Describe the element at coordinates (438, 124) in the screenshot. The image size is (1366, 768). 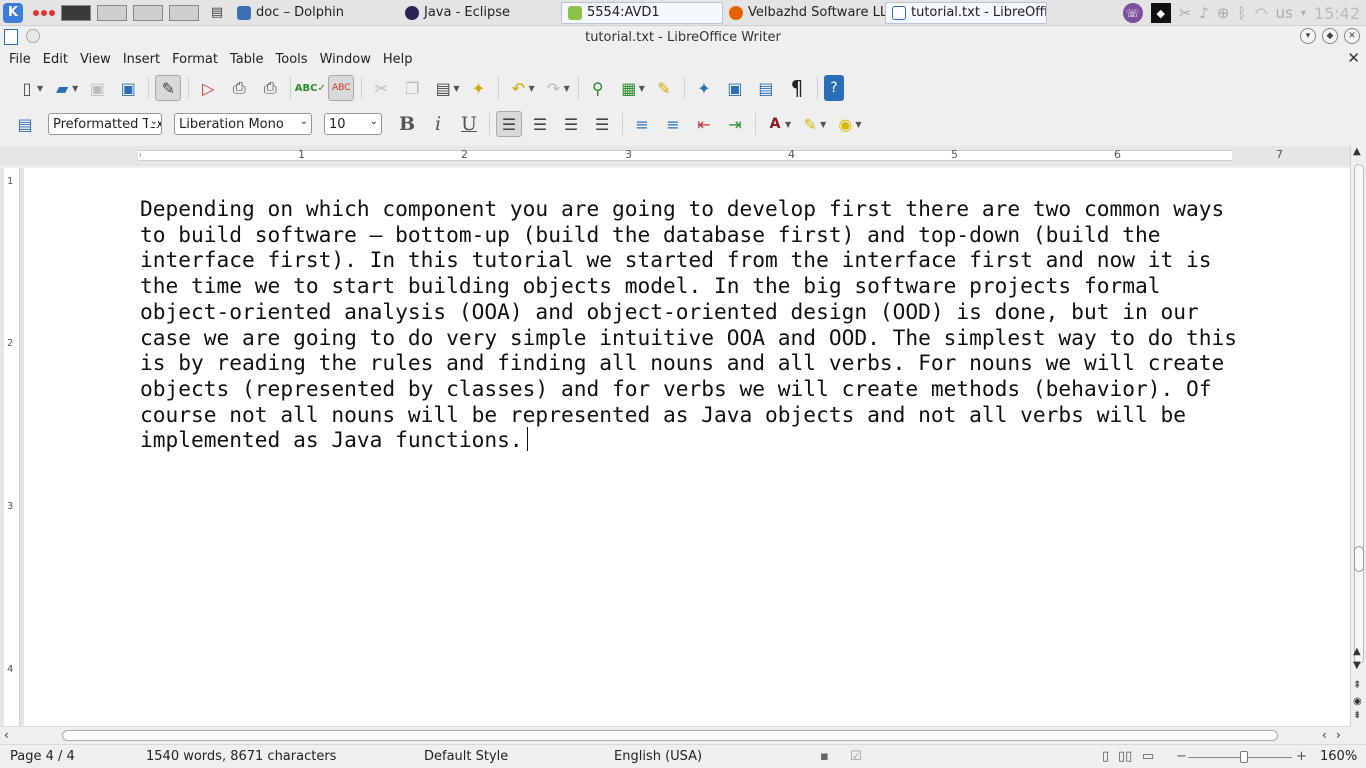
I see `italic-button: i` at that location.